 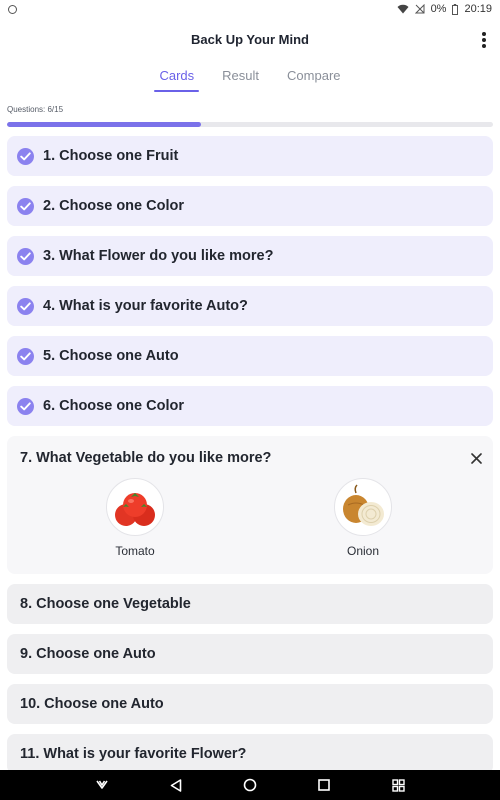 What do you see at coordinates (250, 754) in the screenshot?
I see `question-card-11: 11. What is your favorite Flower?` at bounding box center [250, 754].